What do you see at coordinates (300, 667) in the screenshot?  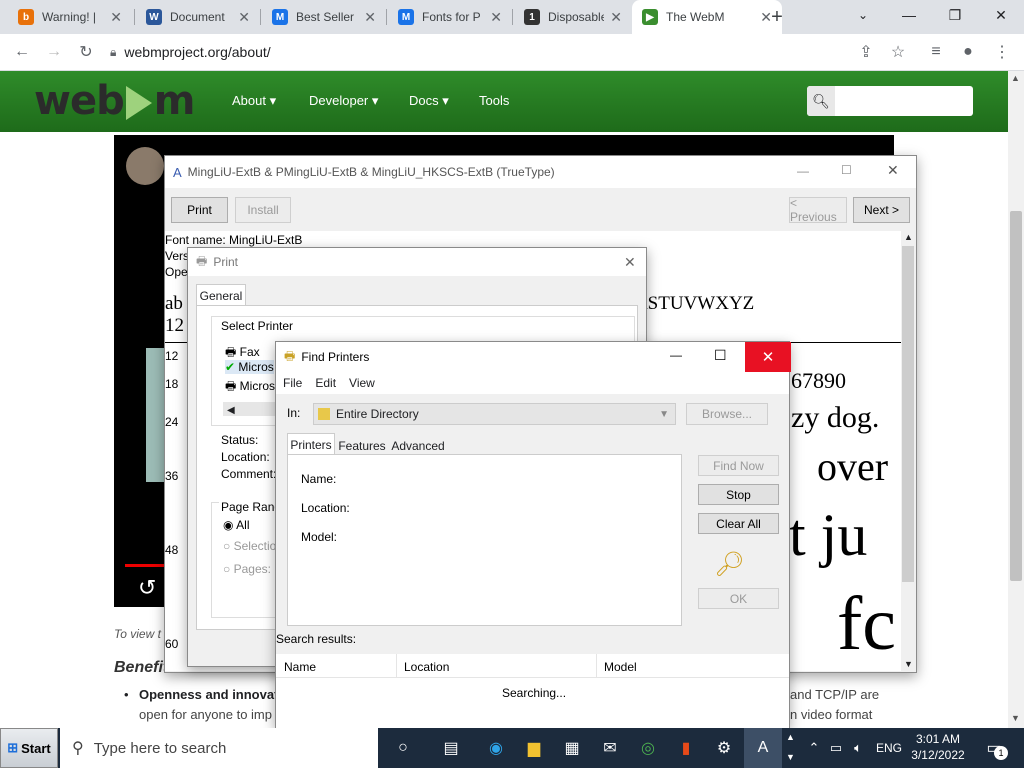 I see `column-name: Name` at bounding box center [300, 667].